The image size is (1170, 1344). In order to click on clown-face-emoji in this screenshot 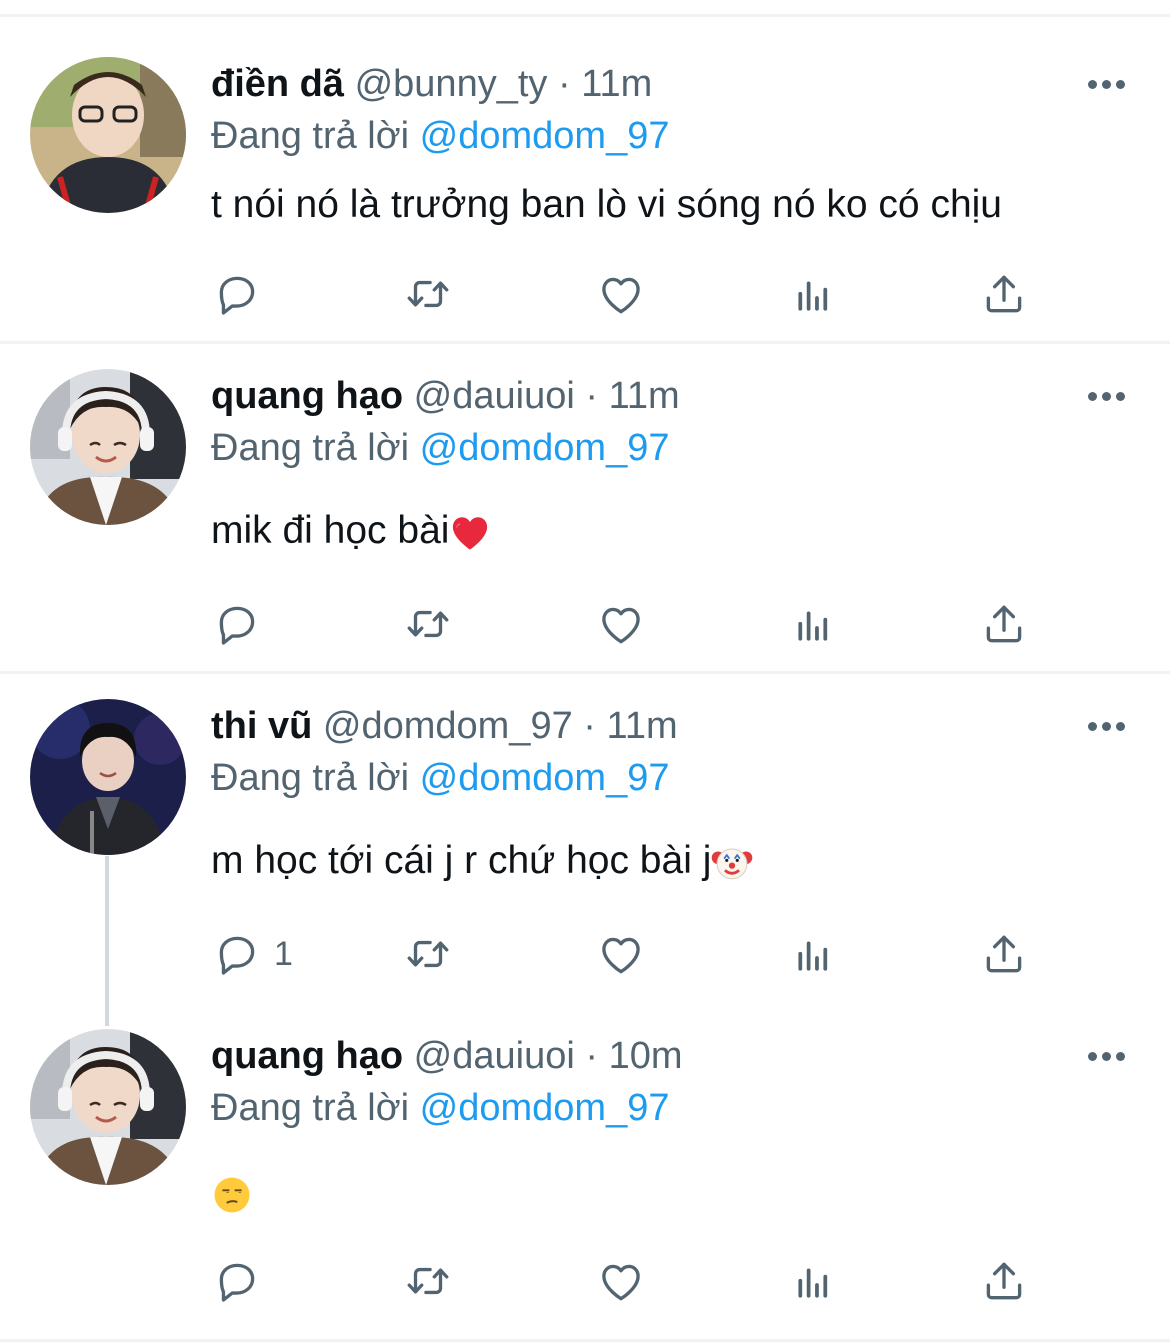, I will do `click(732, 863)`.